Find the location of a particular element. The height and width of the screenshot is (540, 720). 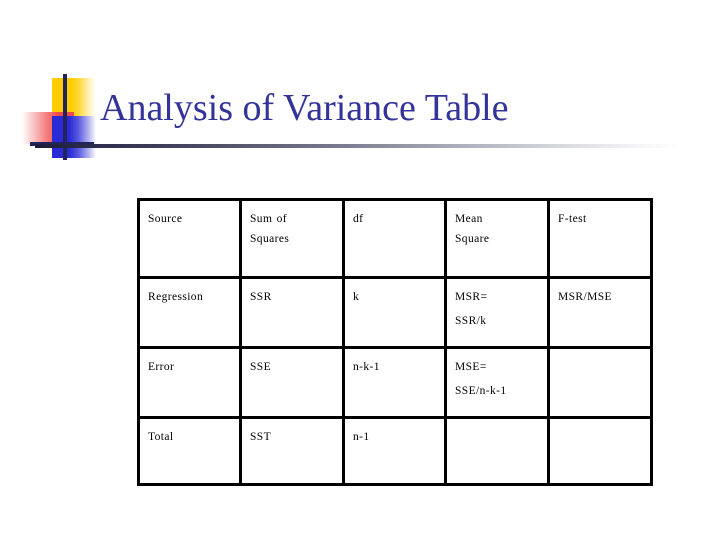

cell-regression-df: k is located at coordinates (394, 312).